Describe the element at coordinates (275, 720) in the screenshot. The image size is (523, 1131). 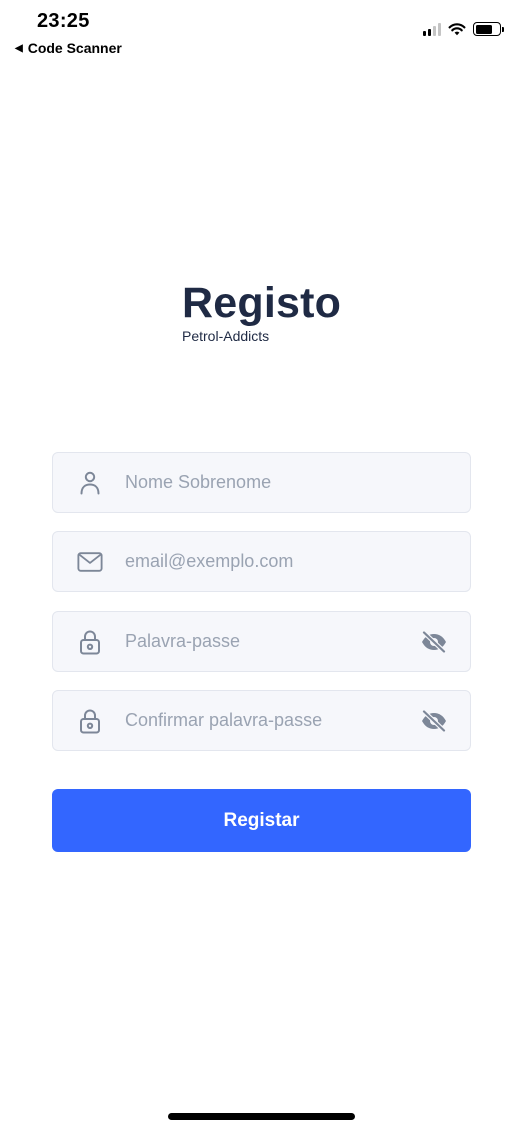
I see `confirm-password-input` at that location.